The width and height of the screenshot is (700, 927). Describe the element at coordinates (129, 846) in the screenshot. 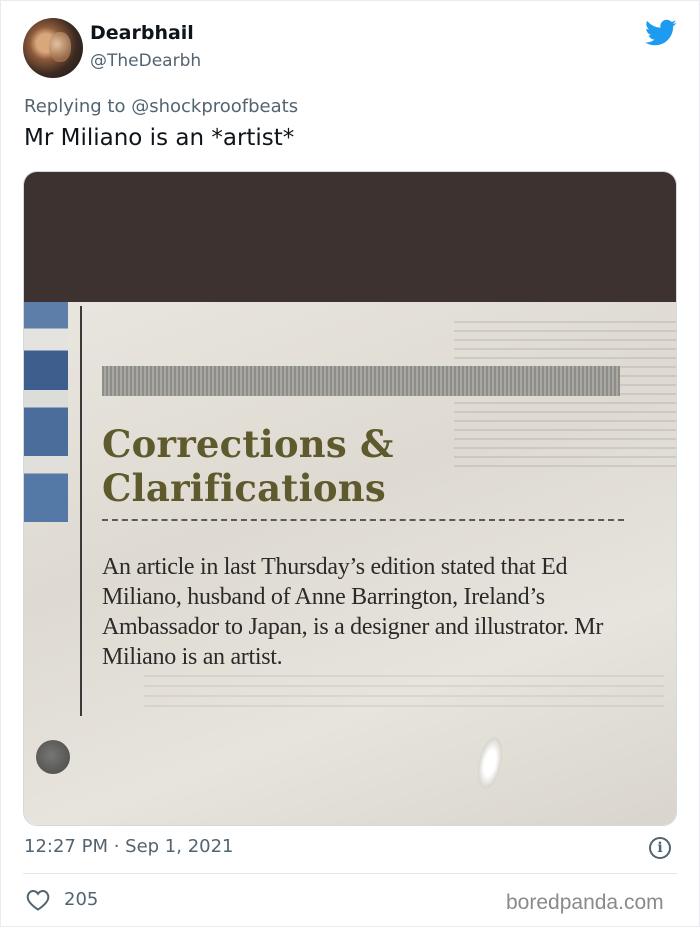

I see `tweet-timestamp: 12:27 PM · Sep 1, 2021` at that location.